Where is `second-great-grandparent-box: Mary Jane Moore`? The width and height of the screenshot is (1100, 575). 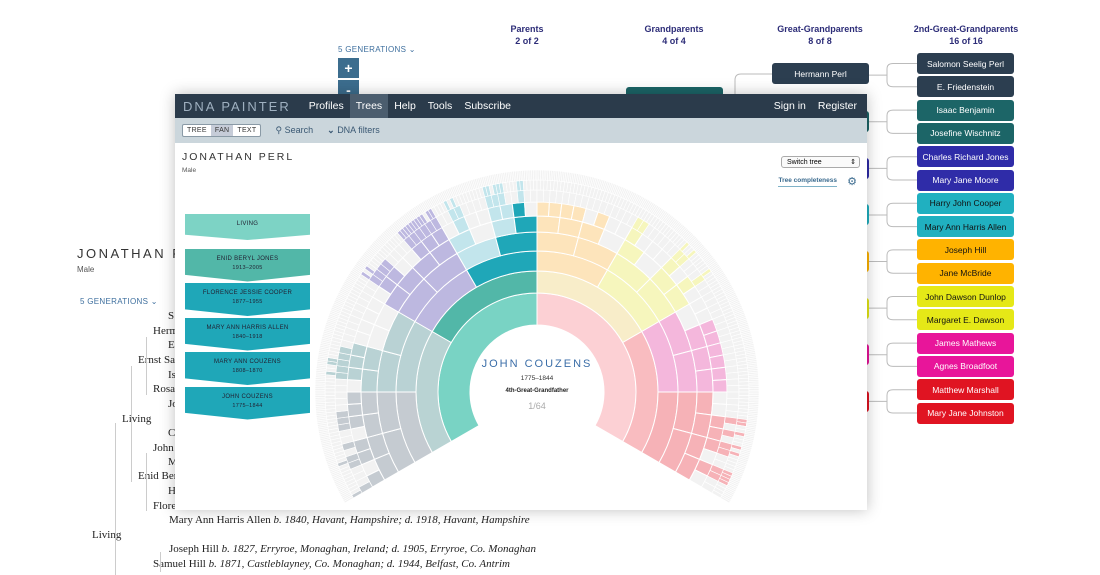 second-great-grandparent-box: Mary Jane Moore is located at coordinates (965, 180).